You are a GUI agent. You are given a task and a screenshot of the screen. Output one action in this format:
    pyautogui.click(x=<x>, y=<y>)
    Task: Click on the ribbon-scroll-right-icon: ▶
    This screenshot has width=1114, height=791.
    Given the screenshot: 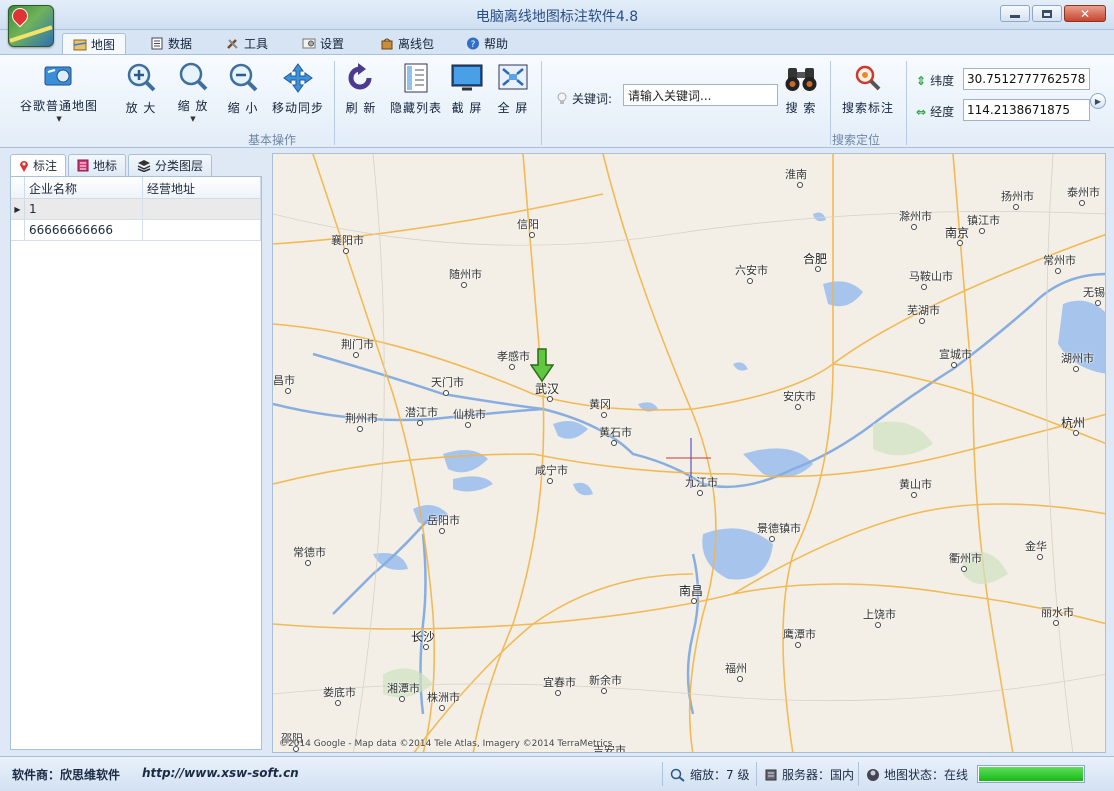 What is the action you would take?
    pyautogui.click(x=1098, y=101)
    